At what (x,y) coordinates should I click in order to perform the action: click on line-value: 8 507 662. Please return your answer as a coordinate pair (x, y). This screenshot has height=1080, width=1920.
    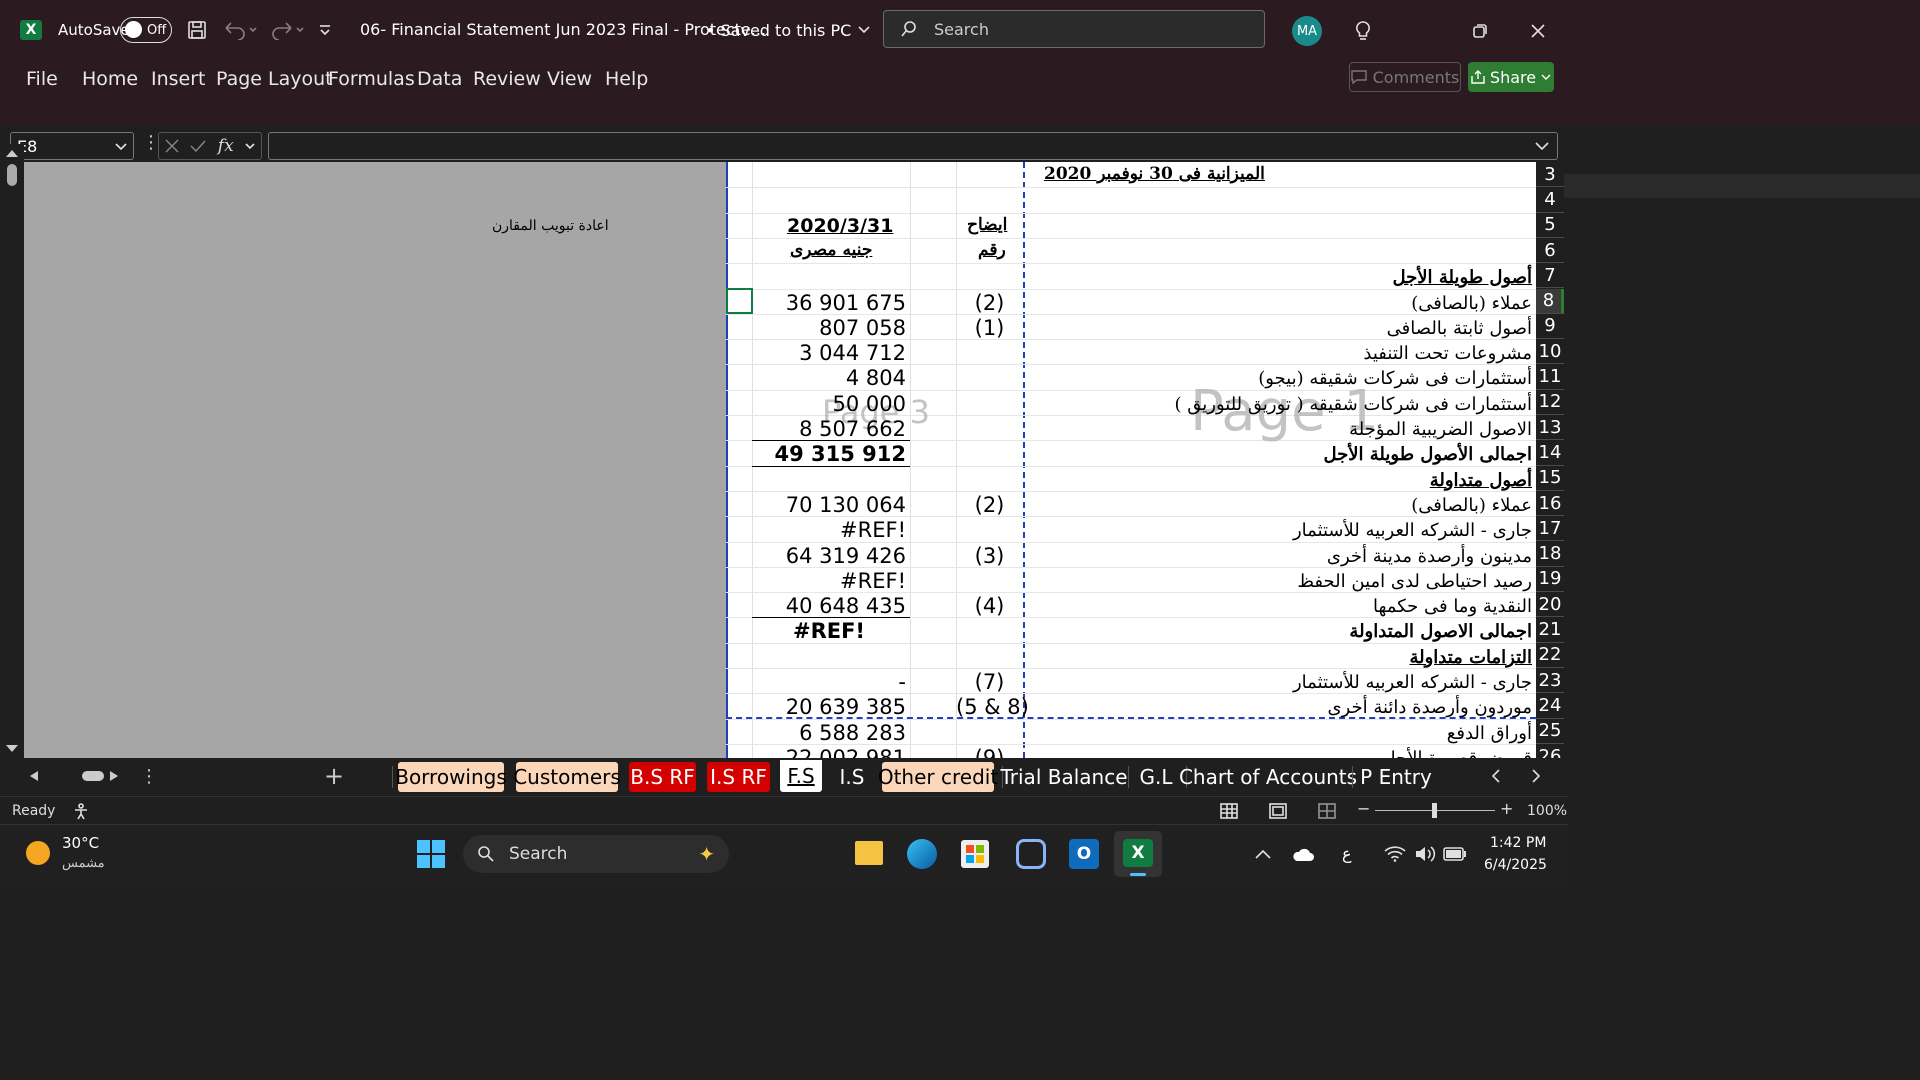
    Looking at the image, I should click on (829, 429).